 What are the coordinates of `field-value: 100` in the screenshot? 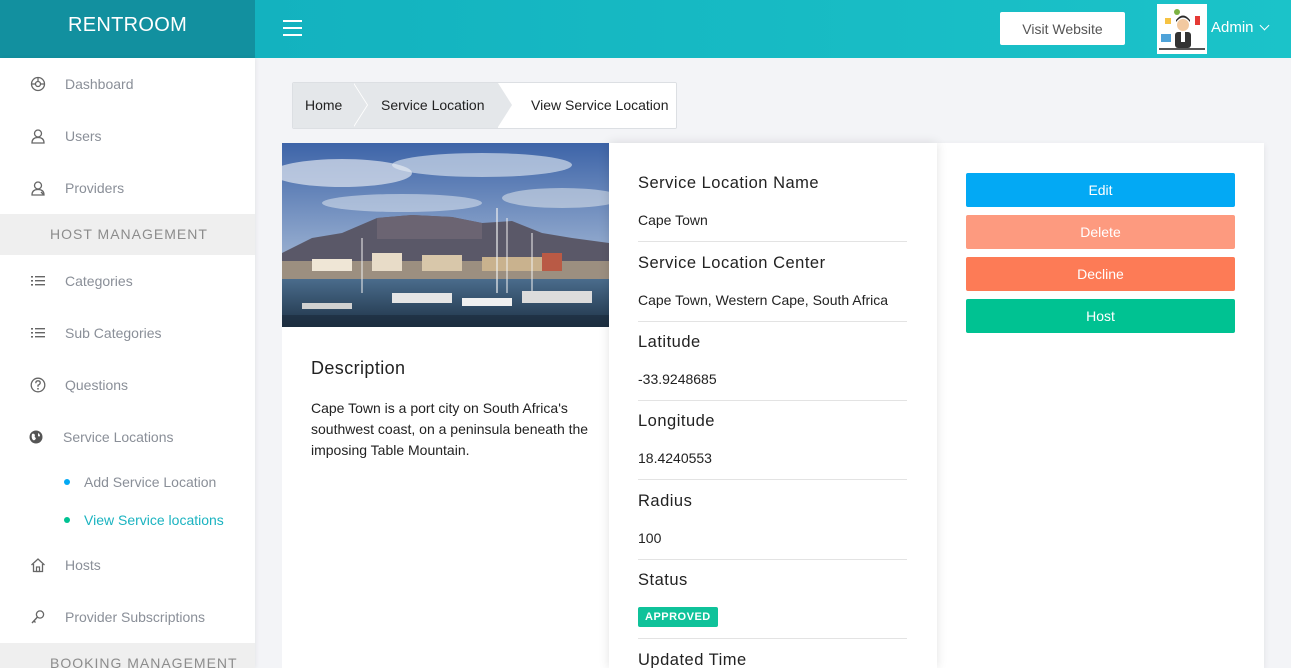 It's located at (650, 538).